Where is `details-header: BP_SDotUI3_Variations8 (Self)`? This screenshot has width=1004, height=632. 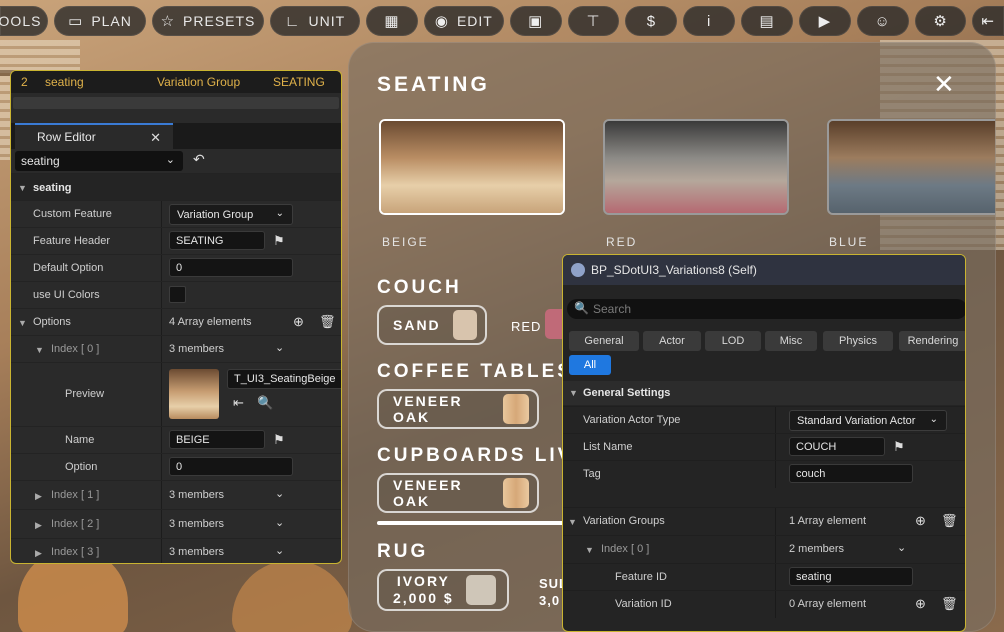 details-header: BP_SDotUI3_Variations8 (Self) is located at coordinates (764, 270).